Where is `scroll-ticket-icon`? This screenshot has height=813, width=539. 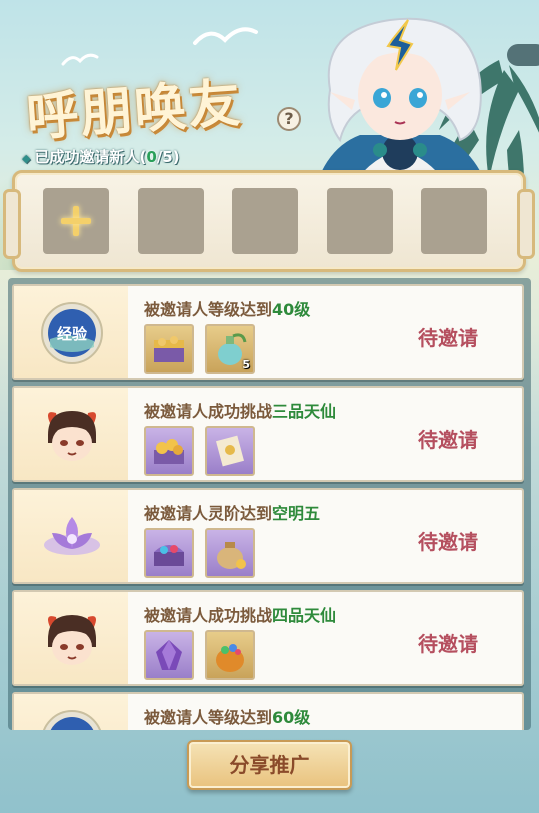
scroll-ticket-icon is located at coordinates (230, 451).